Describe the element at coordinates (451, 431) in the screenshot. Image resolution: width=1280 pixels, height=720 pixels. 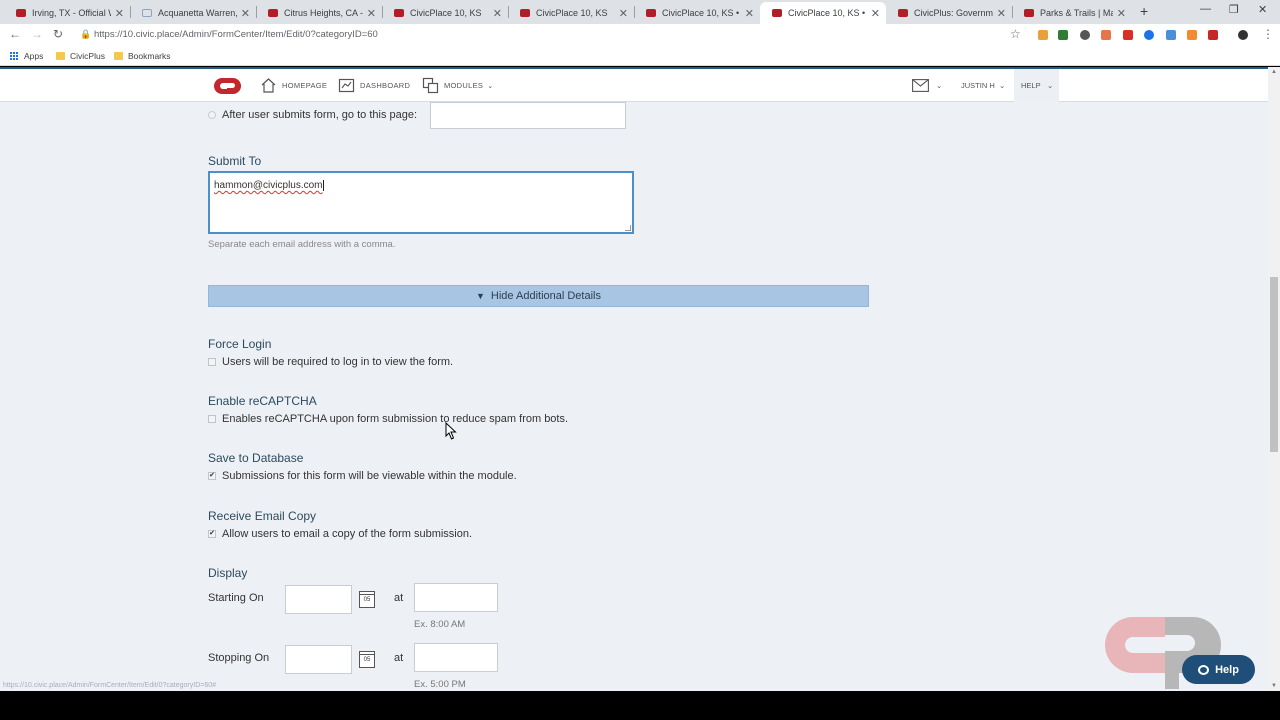
I see `mouse-cursor-icon` at that location.